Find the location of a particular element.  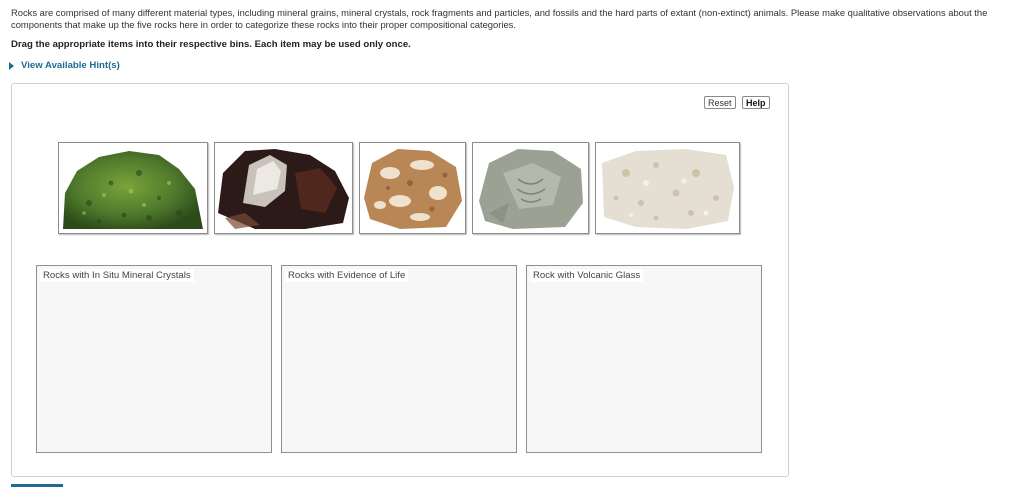

rock-tile-dark-glassy is located at coordinates (283, 188).